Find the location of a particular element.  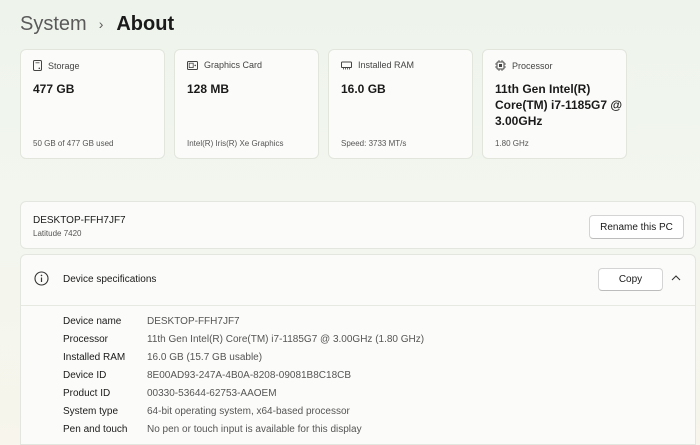

storage-card-value: 477 GB is located at coordinates (54, 89).